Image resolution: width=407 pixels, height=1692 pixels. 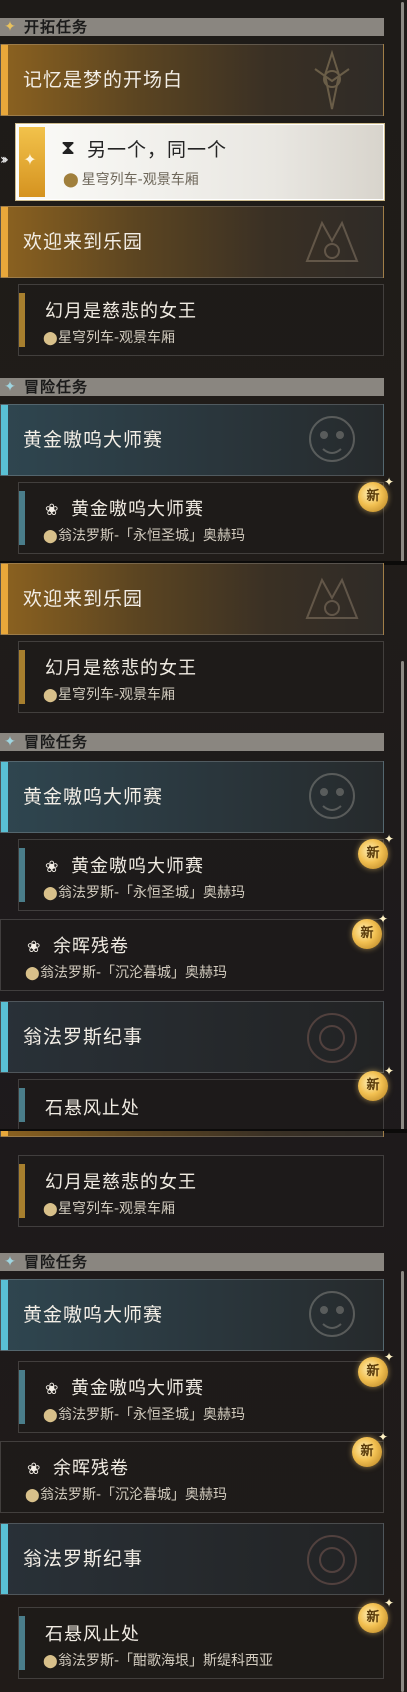 What do you see at coordinates (157, 150) in the screenshot?
I see `sub-title: 另一个，同一个` at bounding box center [157, 150].